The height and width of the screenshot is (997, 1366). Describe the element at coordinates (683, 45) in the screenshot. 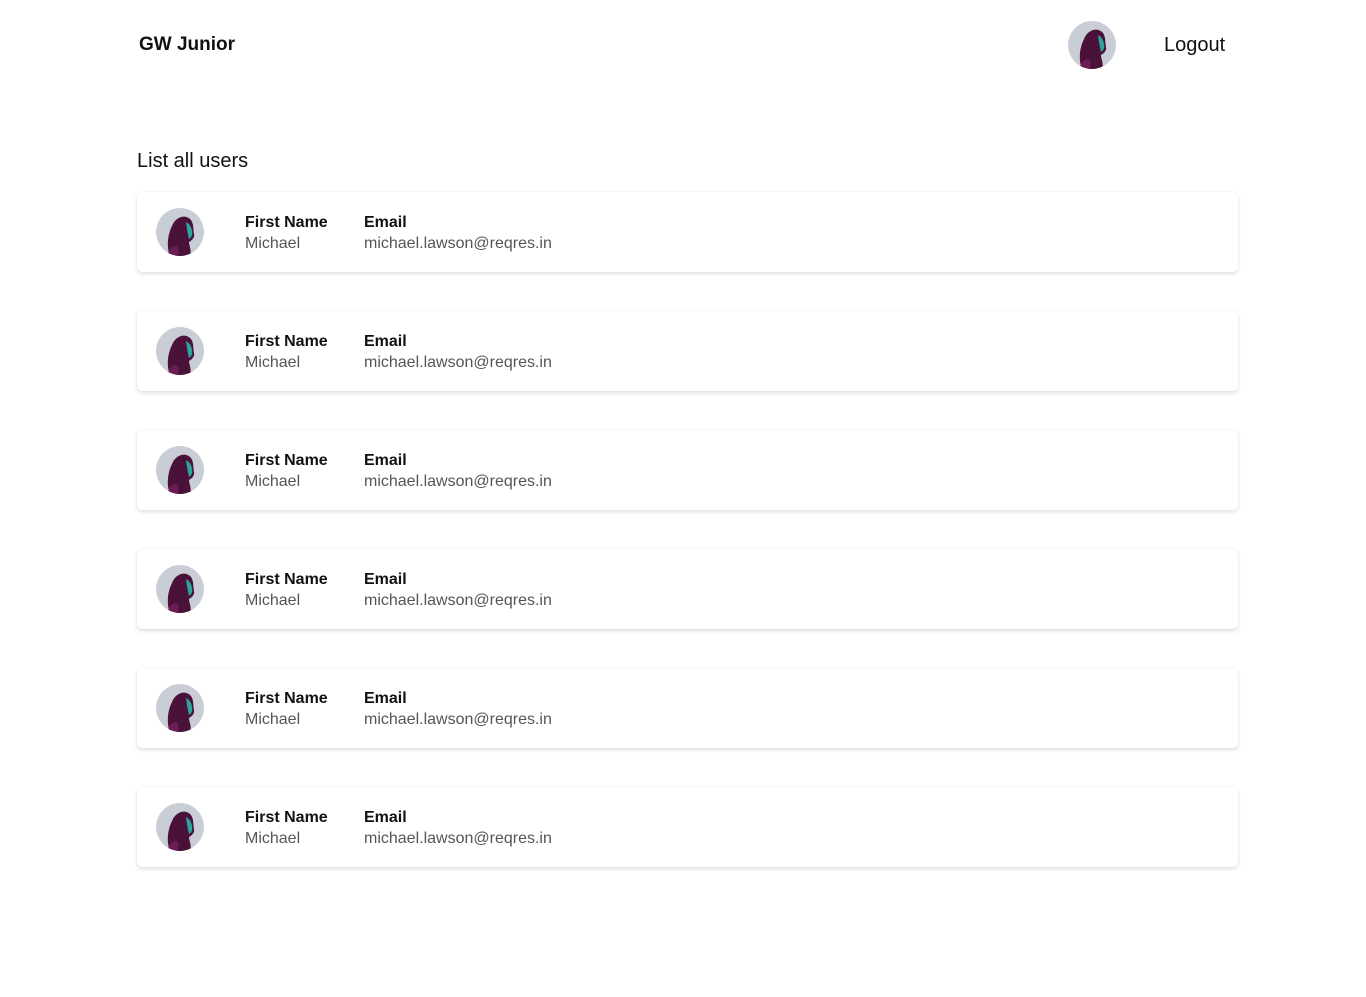

I see `top-bar: GW Junior Logout` at that location.